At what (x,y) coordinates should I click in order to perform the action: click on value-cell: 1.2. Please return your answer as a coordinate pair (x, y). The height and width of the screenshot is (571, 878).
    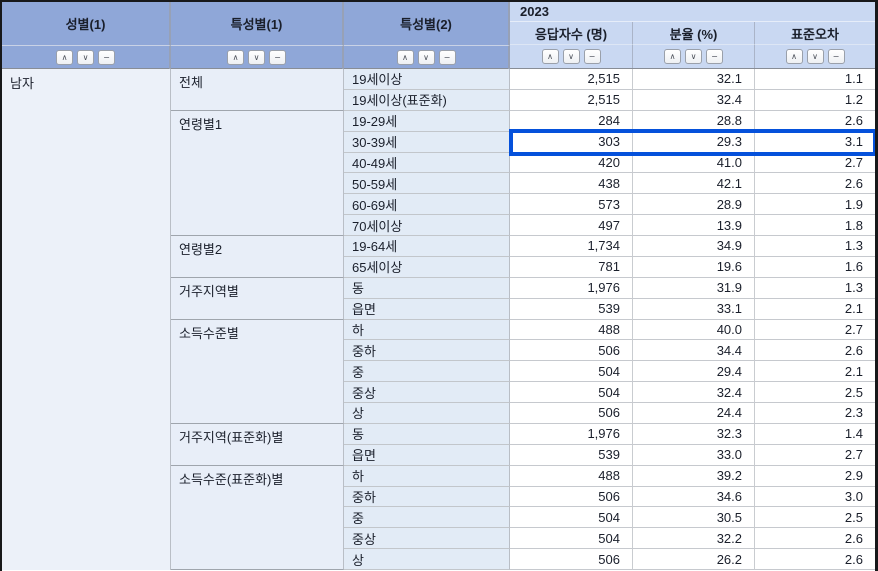
    Looking at the image, I should click on (815, 100).